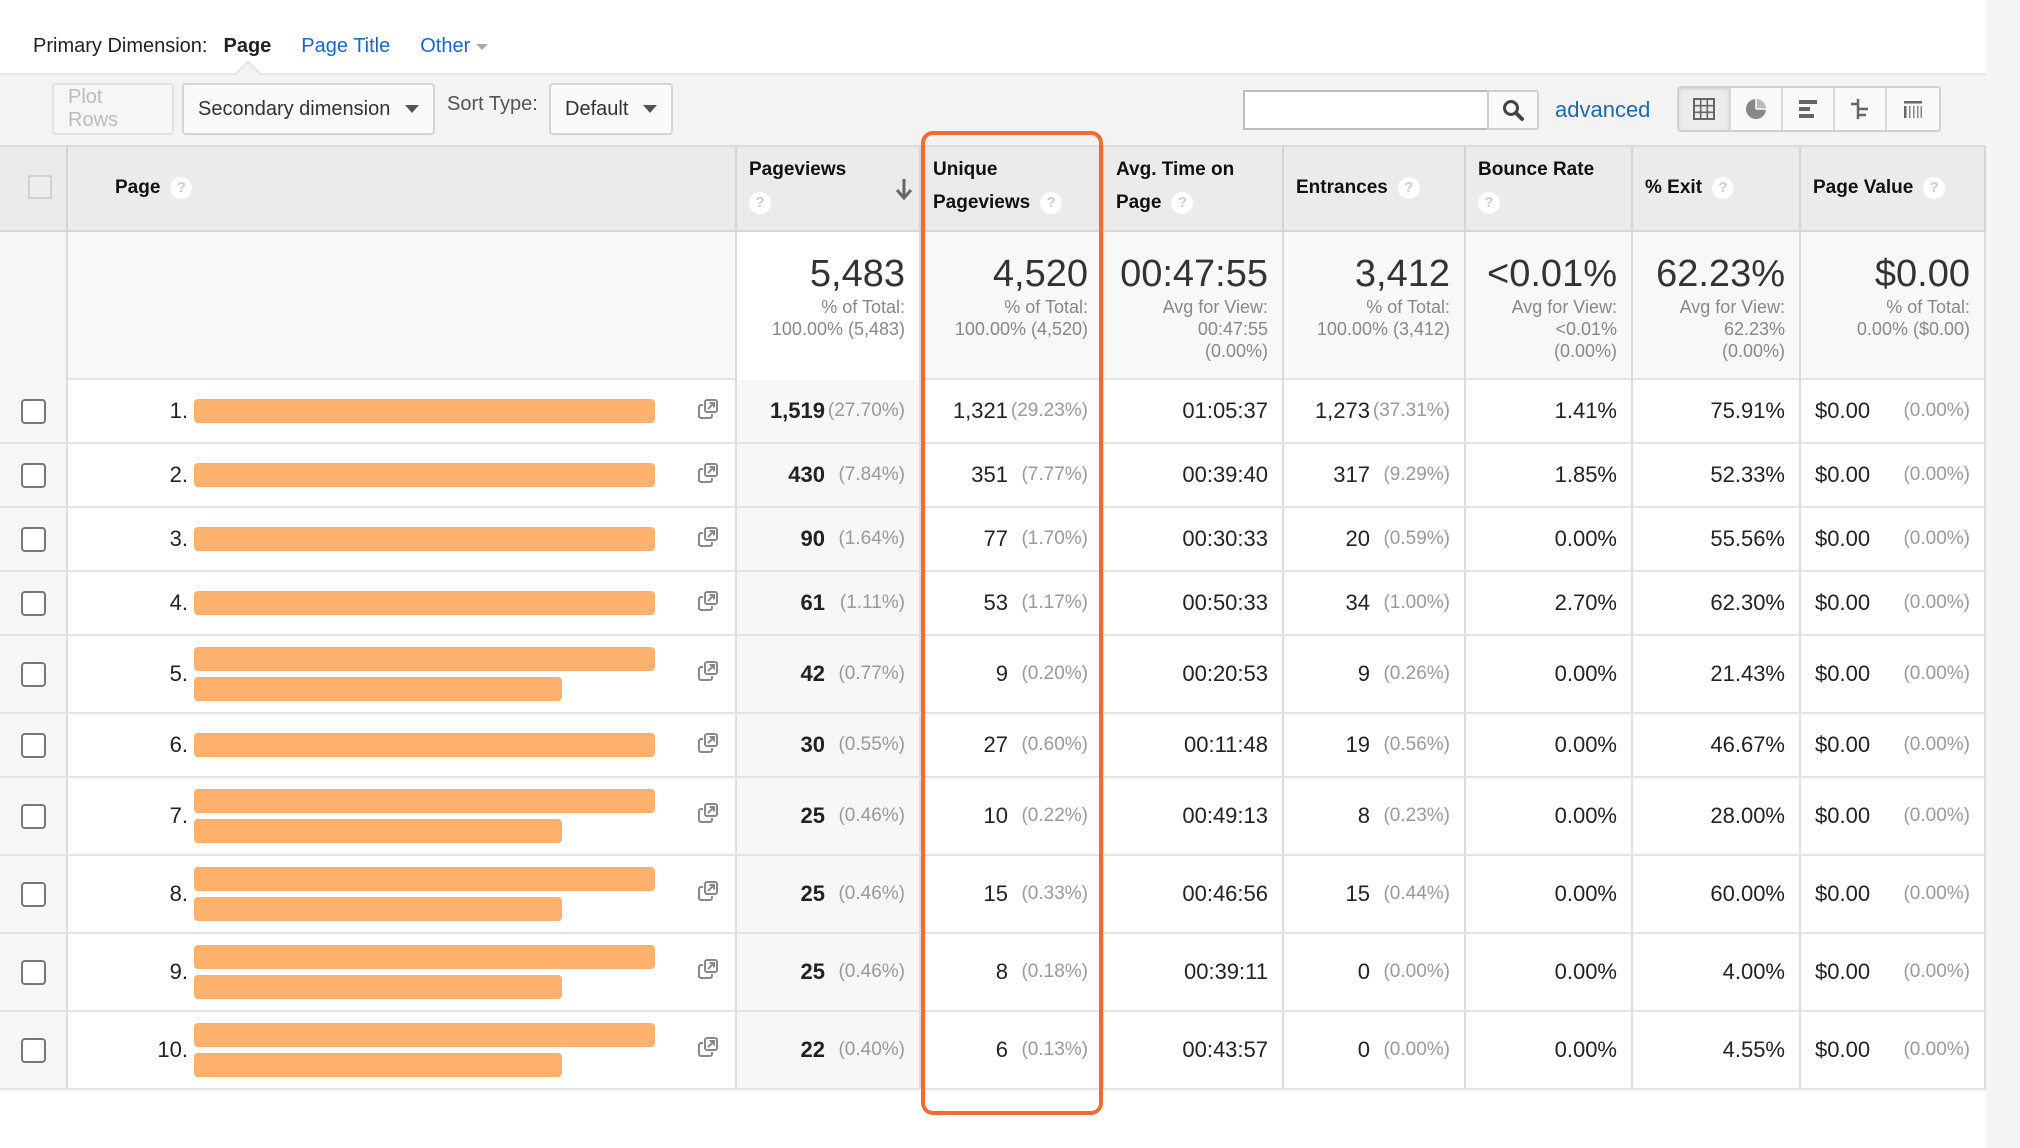 This screenshot has width=2020, height=1148. I want to click on unique-pageviews-percent: (1.17%), so click(1054, 602).